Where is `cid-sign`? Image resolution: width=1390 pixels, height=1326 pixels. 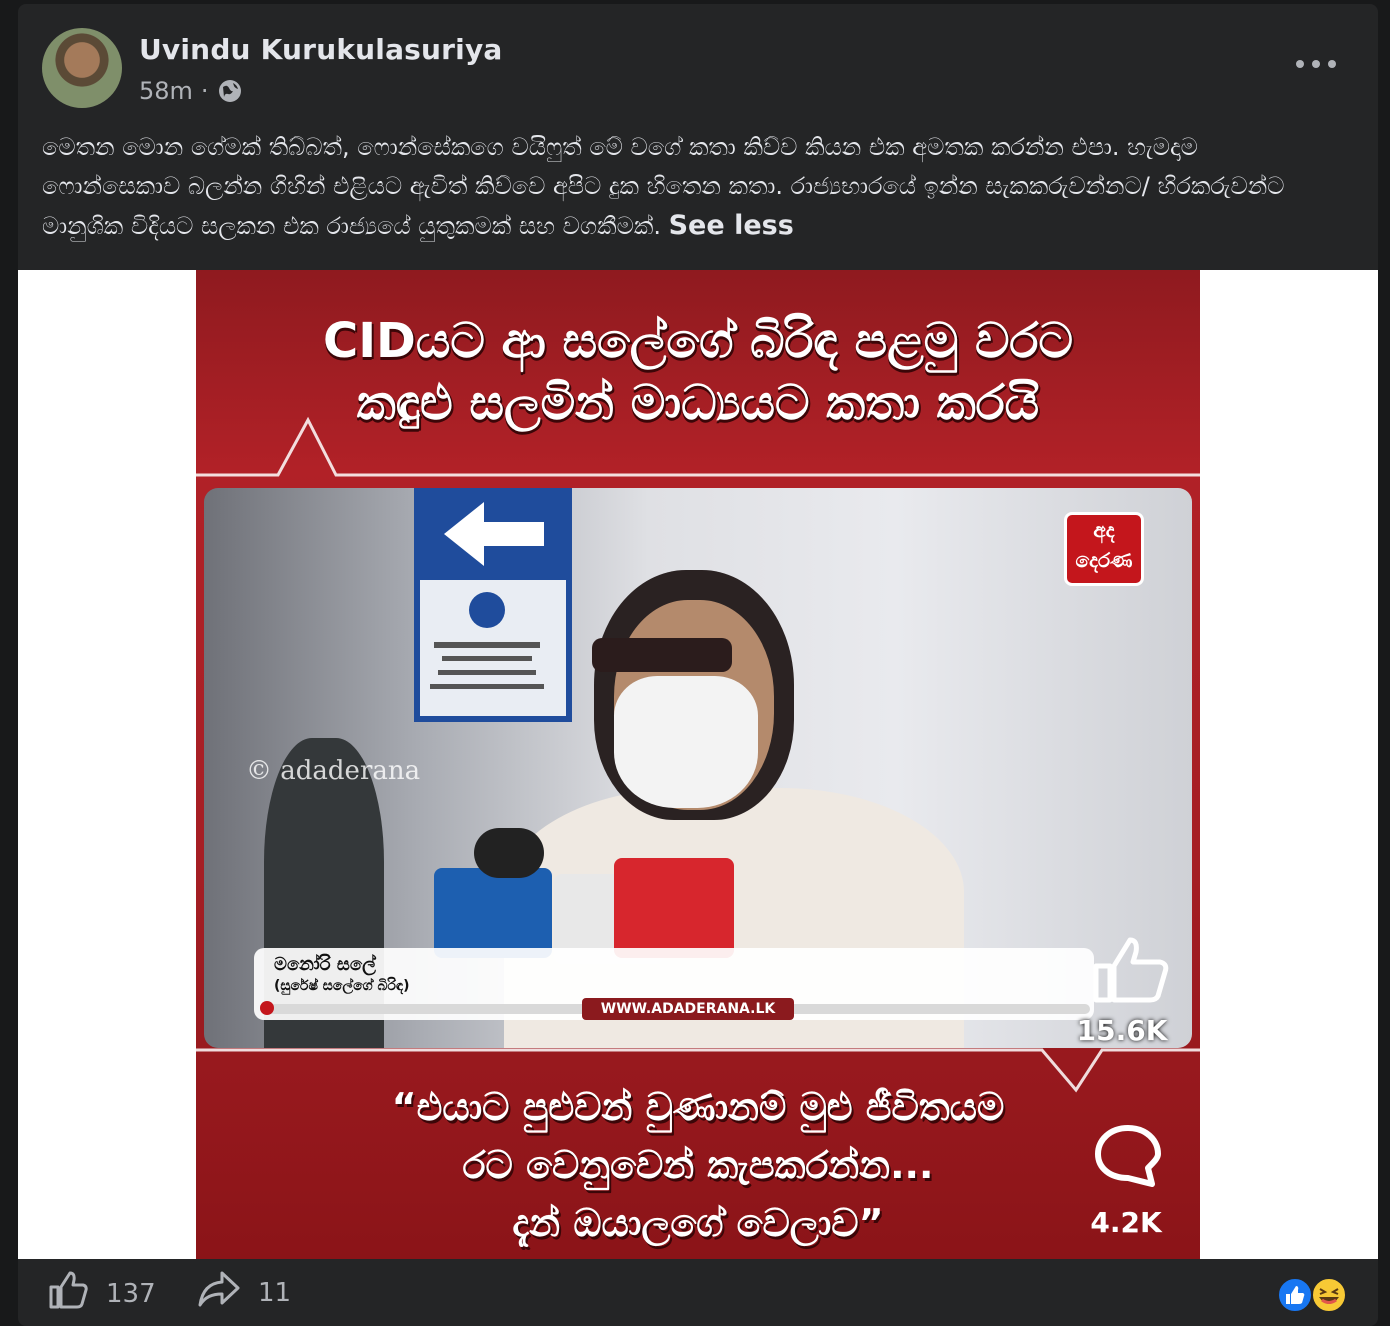
cid-sign is located at coordinates (493, 651).